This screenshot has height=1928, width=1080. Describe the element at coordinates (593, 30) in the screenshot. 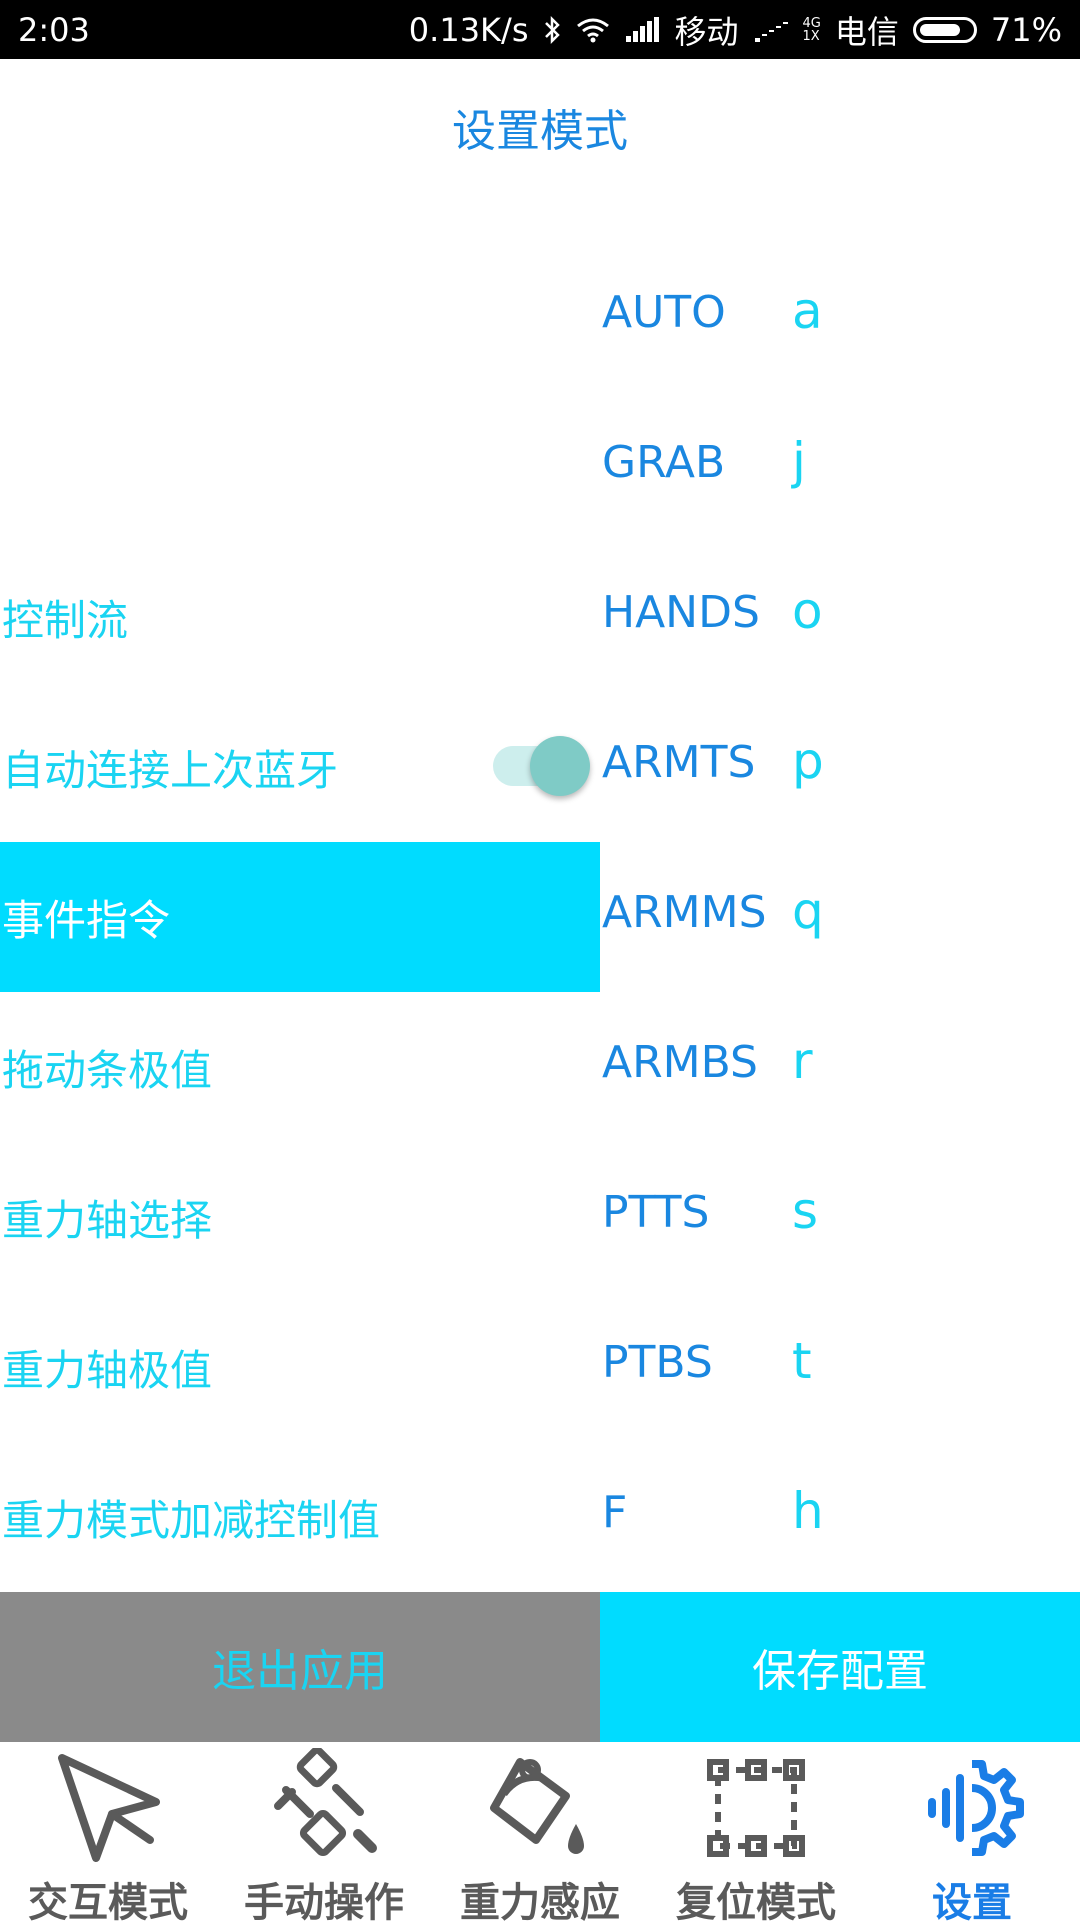

I see `wifi-icon` at that location.